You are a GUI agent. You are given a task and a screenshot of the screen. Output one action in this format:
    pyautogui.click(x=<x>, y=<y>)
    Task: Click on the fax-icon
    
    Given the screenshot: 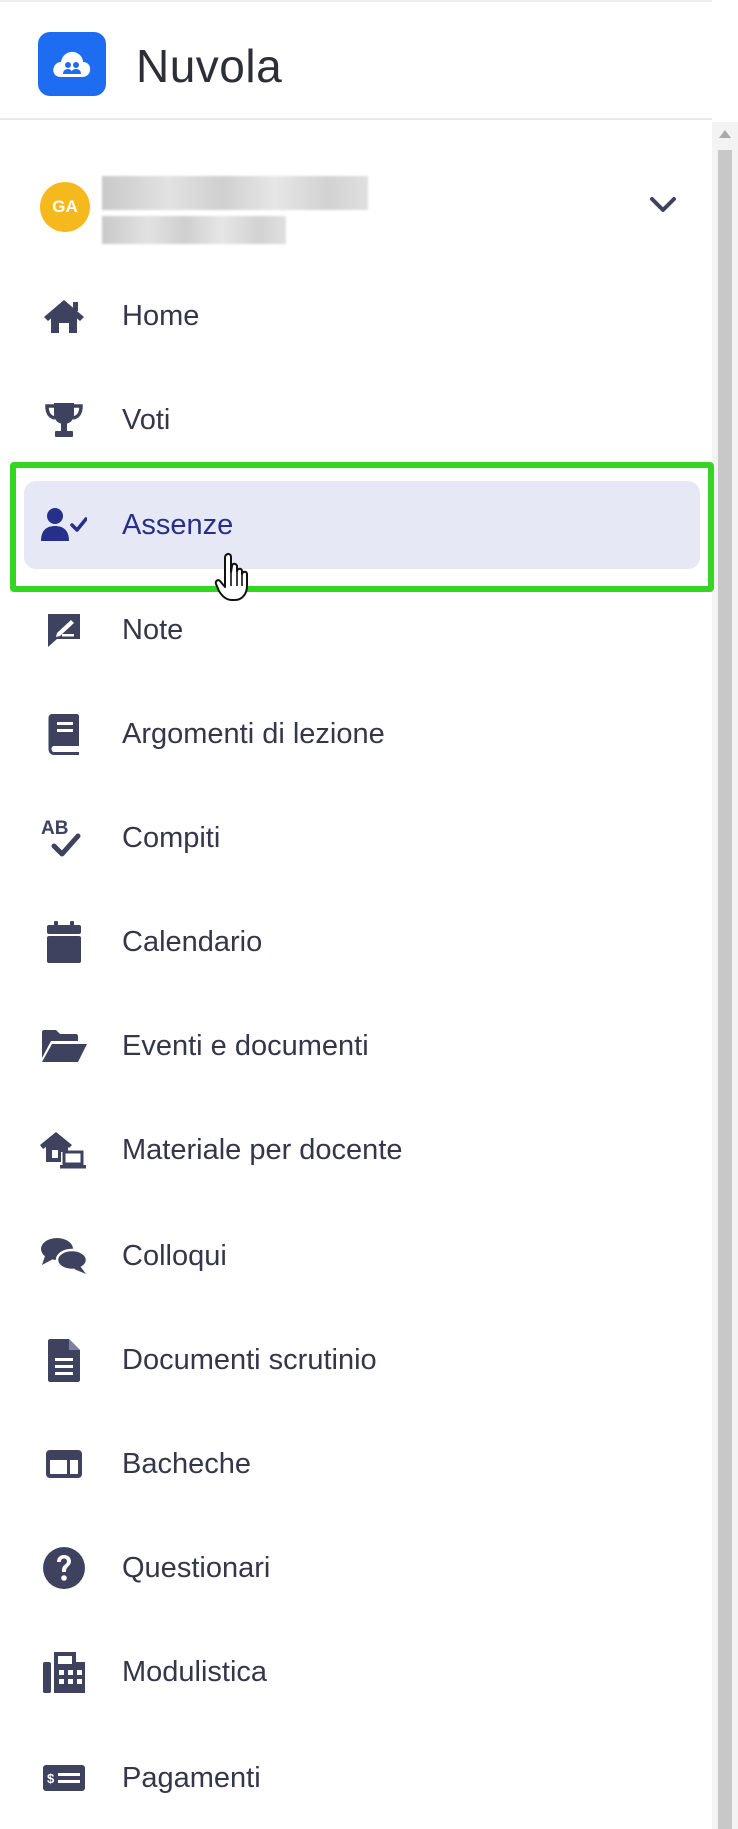 What is the action you would take?
    pyautogui.click(x=64, y=1672)
    